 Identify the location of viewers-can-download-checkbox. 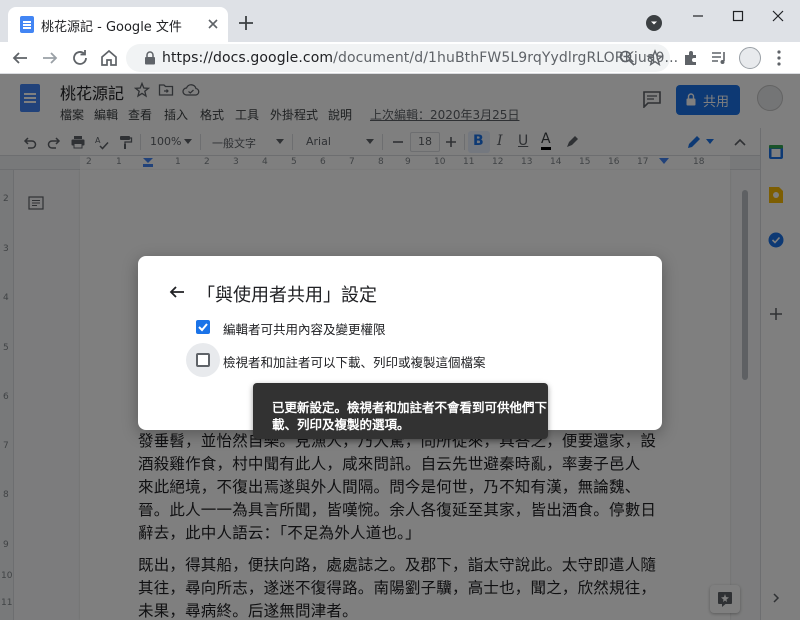
(203, 360).